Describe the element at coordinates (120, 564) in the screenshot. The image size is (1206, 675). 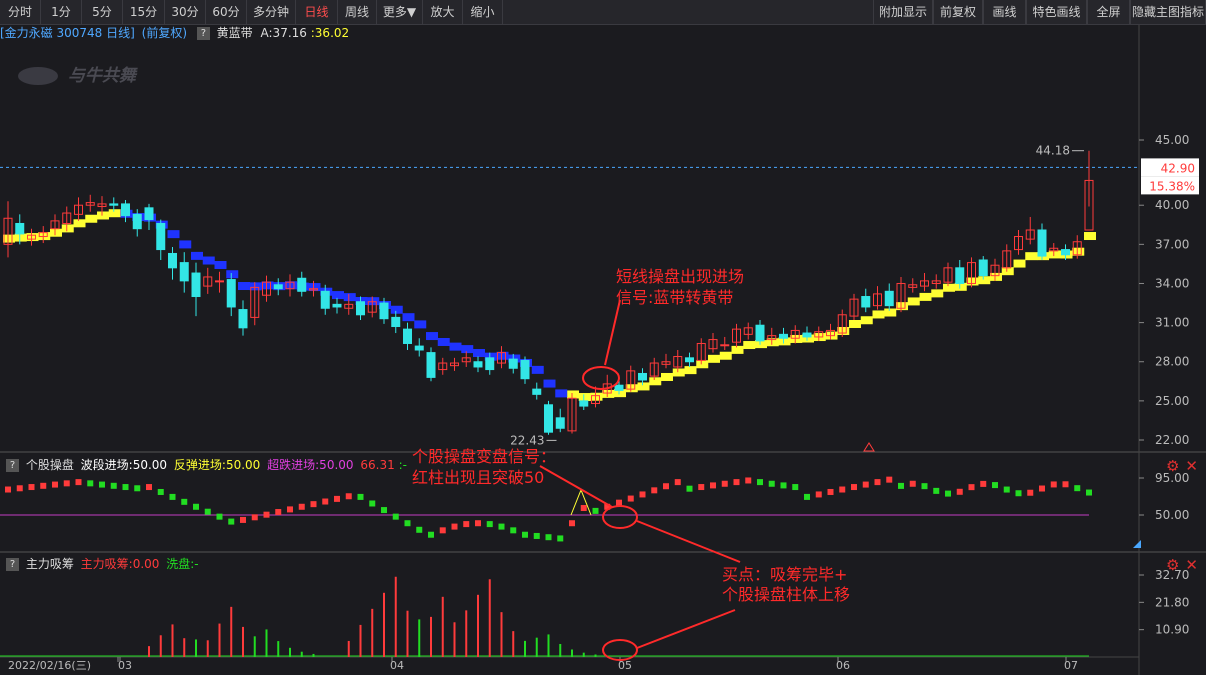
I see `panel3-l1: 主力吸筹:0.00` at that location.